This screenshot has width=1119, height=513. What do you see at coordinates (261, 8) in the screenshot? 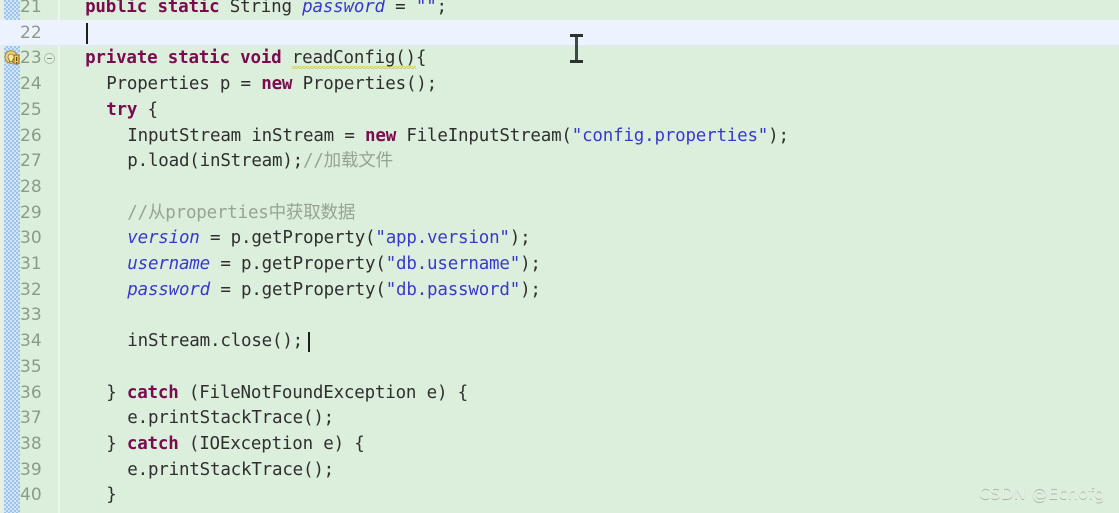
I see `code-token: String` at bounding box center [261, 8].